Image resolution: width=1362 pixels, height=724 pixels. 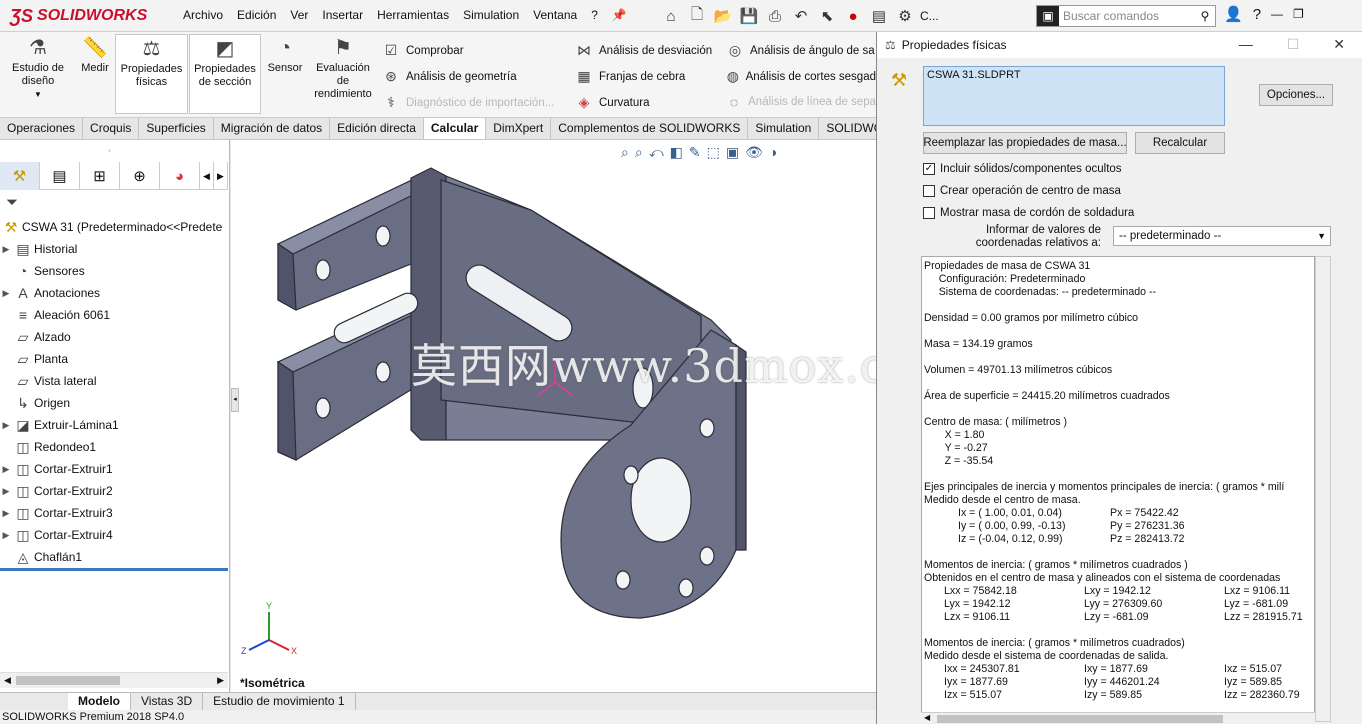 What do you see at coordinates (423, 50) in the screenshot?
I see `check-button: ☑ Comprobar` at bounding box center [423, 50].